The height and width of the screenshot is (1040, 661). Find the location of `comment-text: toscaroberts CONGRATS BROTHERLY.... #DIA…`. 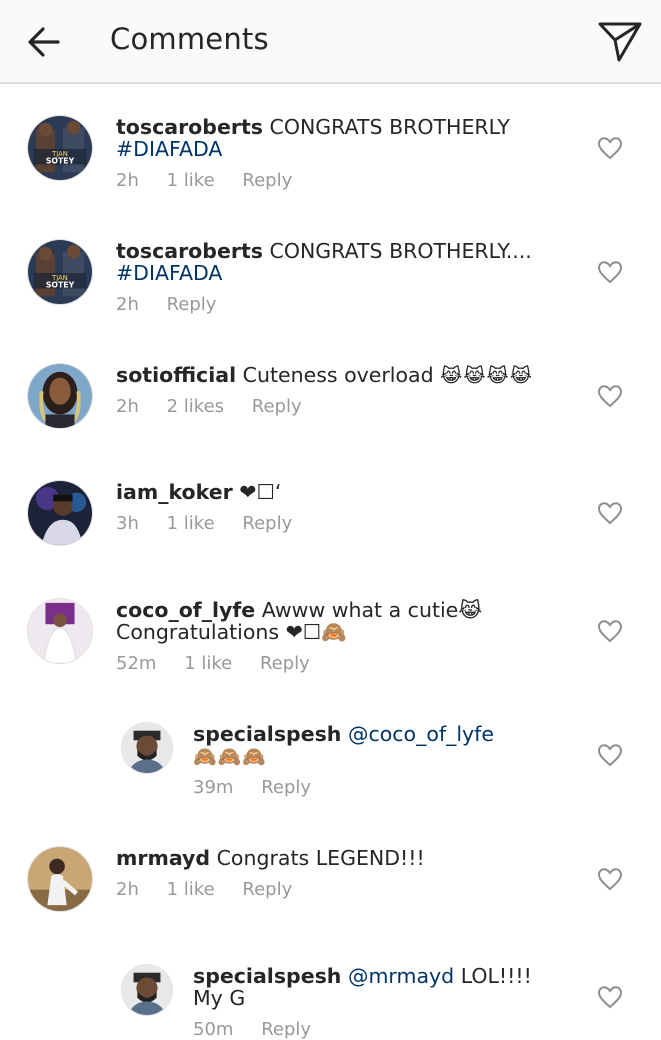

comment-text: toscaroberts CONGRATS BROTHERLY.... #DIA… is located at coordinates (346, 262).